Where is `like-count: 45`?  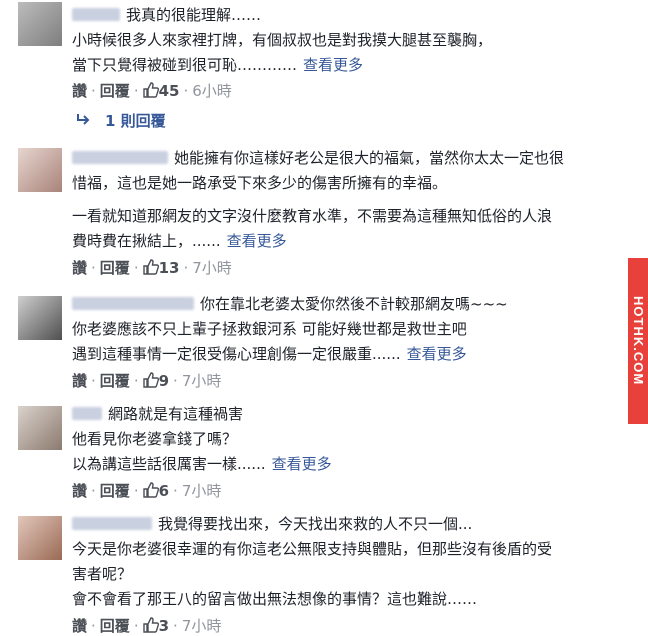 like-count: 45 is located at coordinates (169, 91).